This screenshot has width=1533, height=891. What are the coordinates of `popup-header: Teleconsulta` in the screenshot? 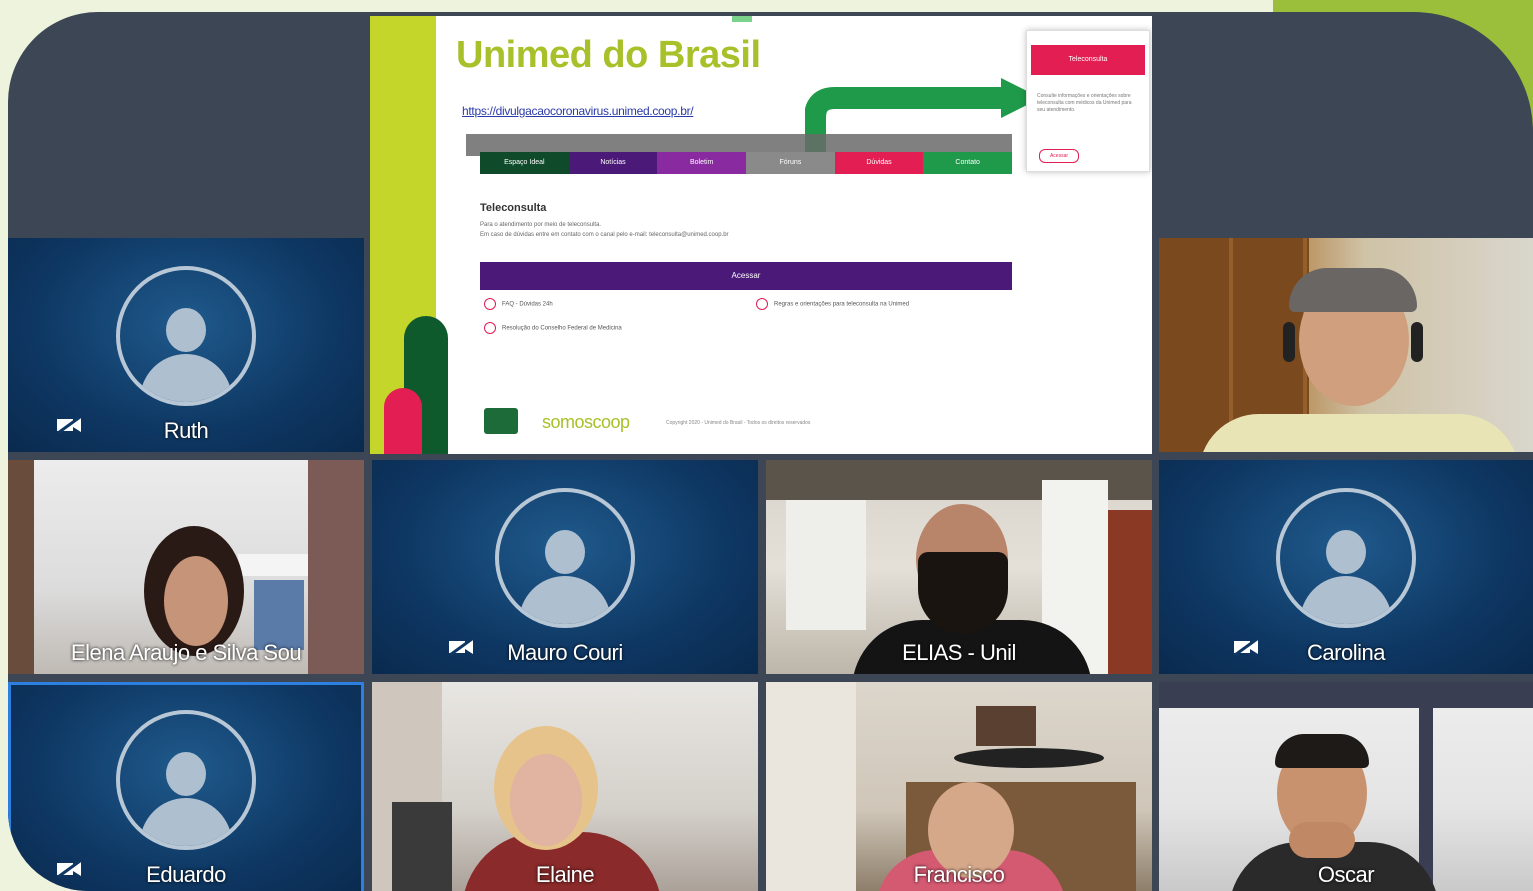 It's located at (1088, 60).